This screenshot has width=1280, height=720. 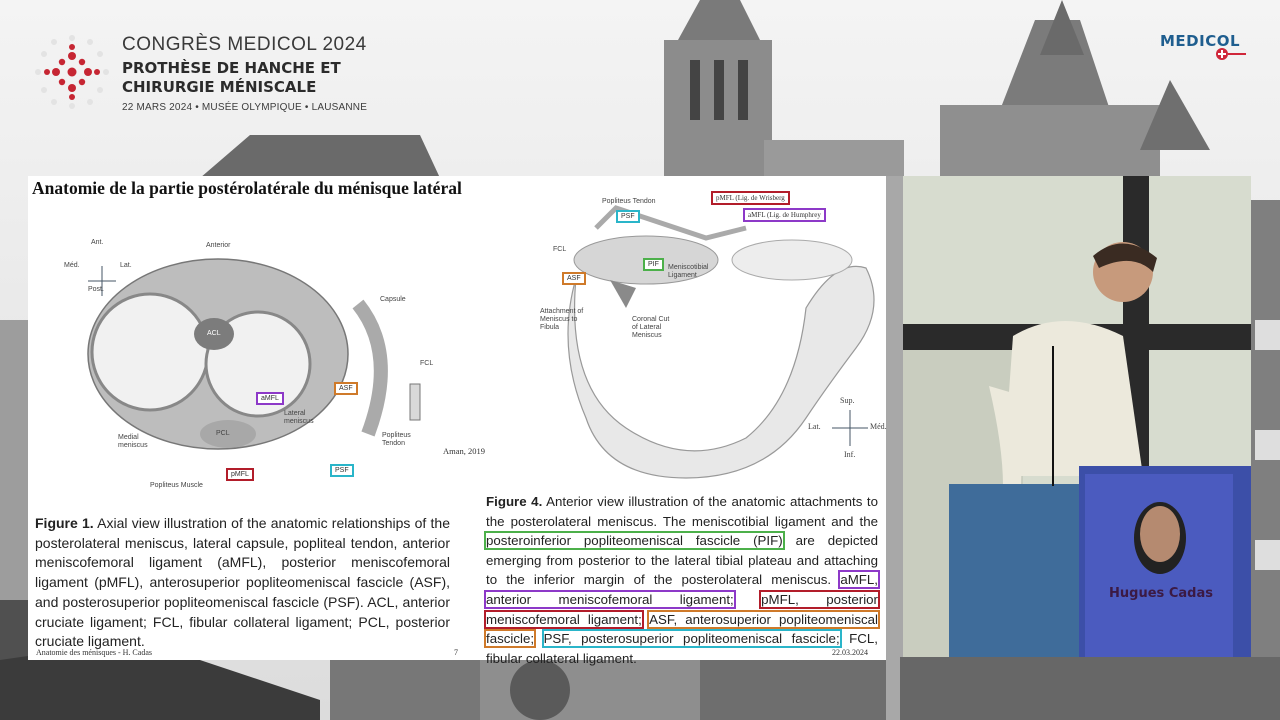 I want to click on label-med-4: Méd., so click(x=878, y=426).